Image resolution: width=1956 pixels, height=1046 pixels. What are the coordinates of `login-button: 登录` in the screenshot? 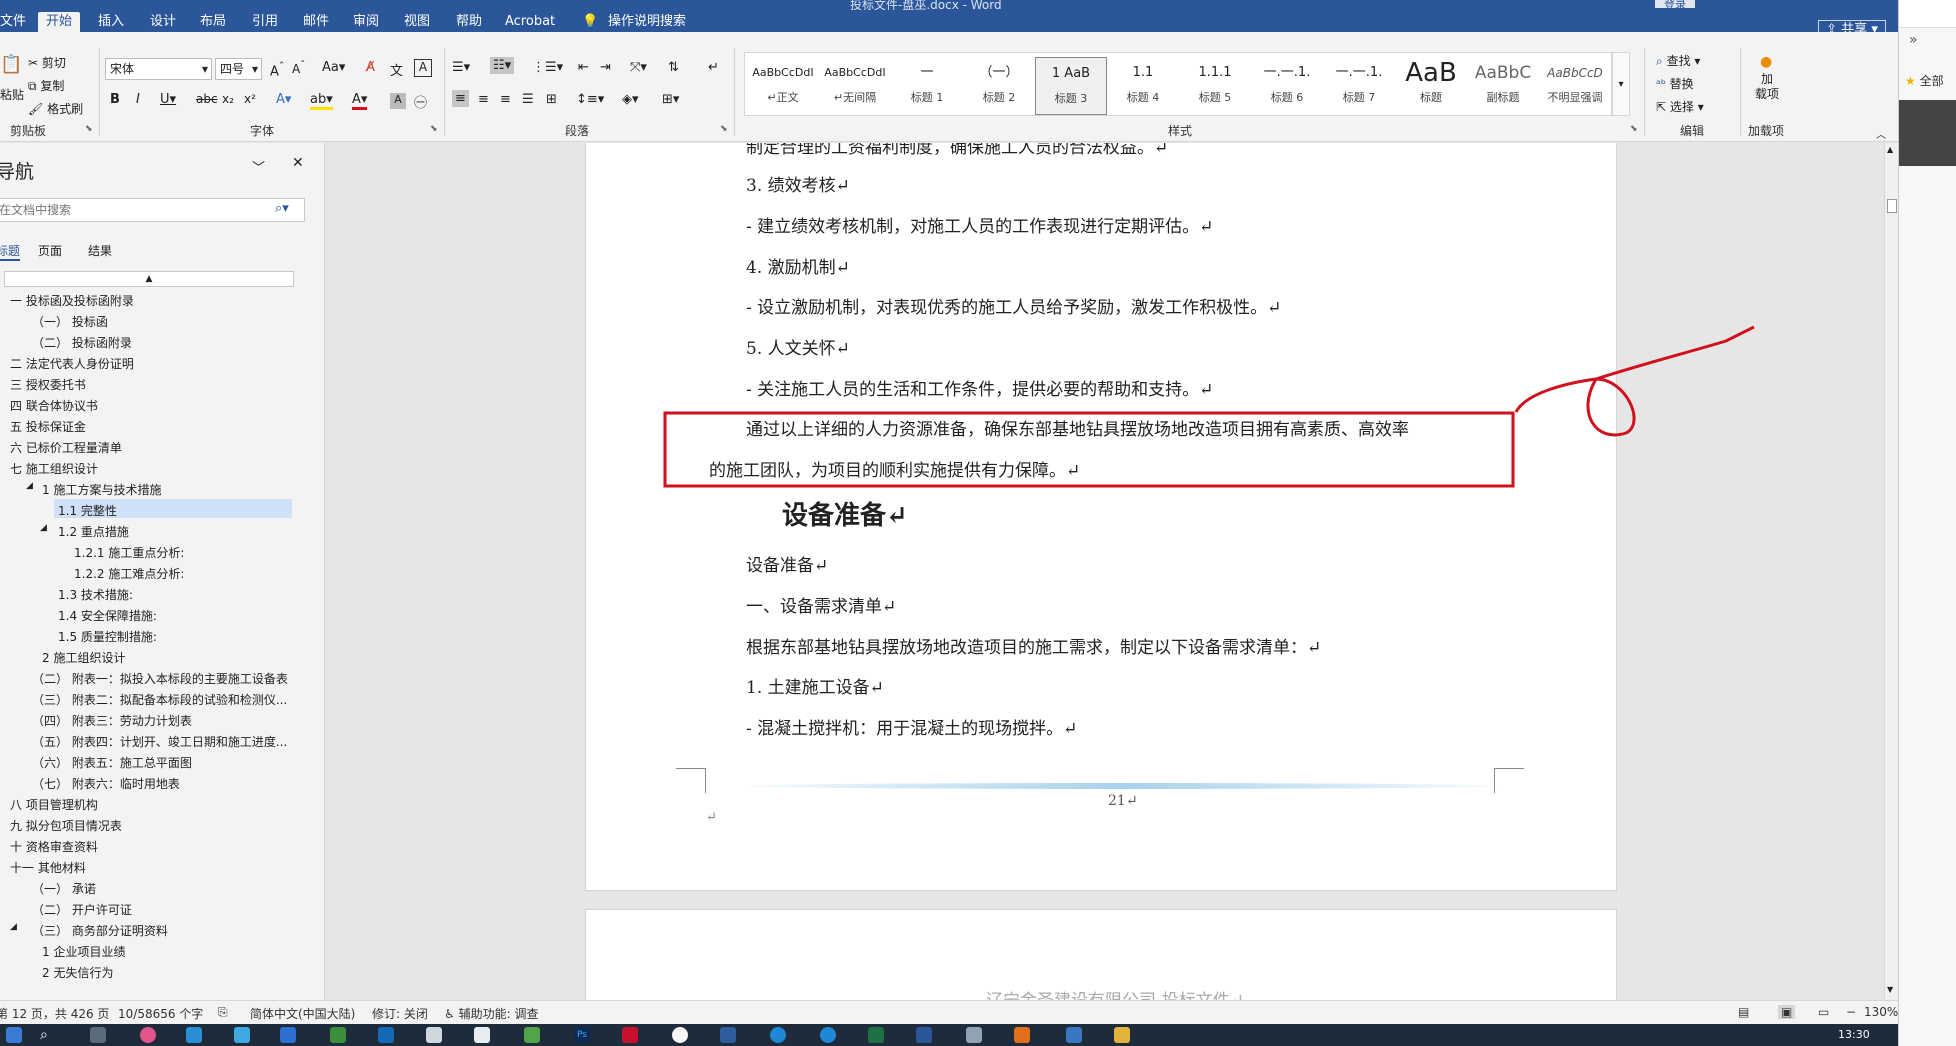 It's located at (1675, 5).